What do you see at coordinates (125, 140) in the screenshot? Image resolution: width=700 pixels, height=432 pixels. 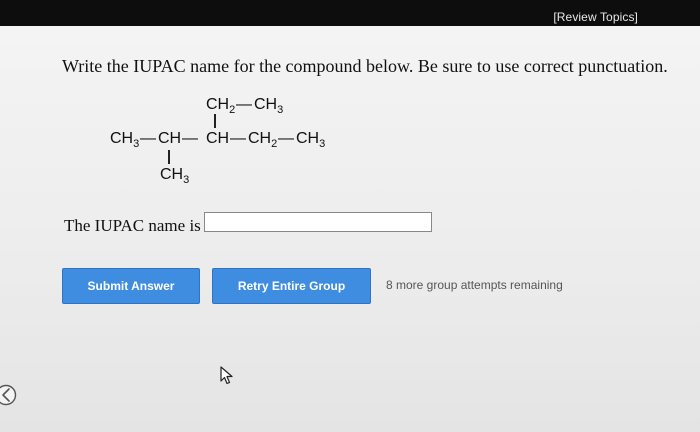 I see `chain-c1: CH3` at bounding box center [125, 140].